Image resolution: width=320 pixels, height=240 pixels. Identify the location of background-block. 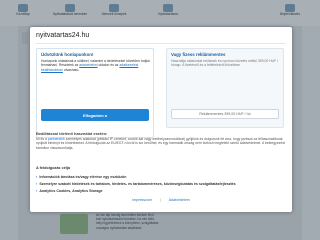
(25, 38).